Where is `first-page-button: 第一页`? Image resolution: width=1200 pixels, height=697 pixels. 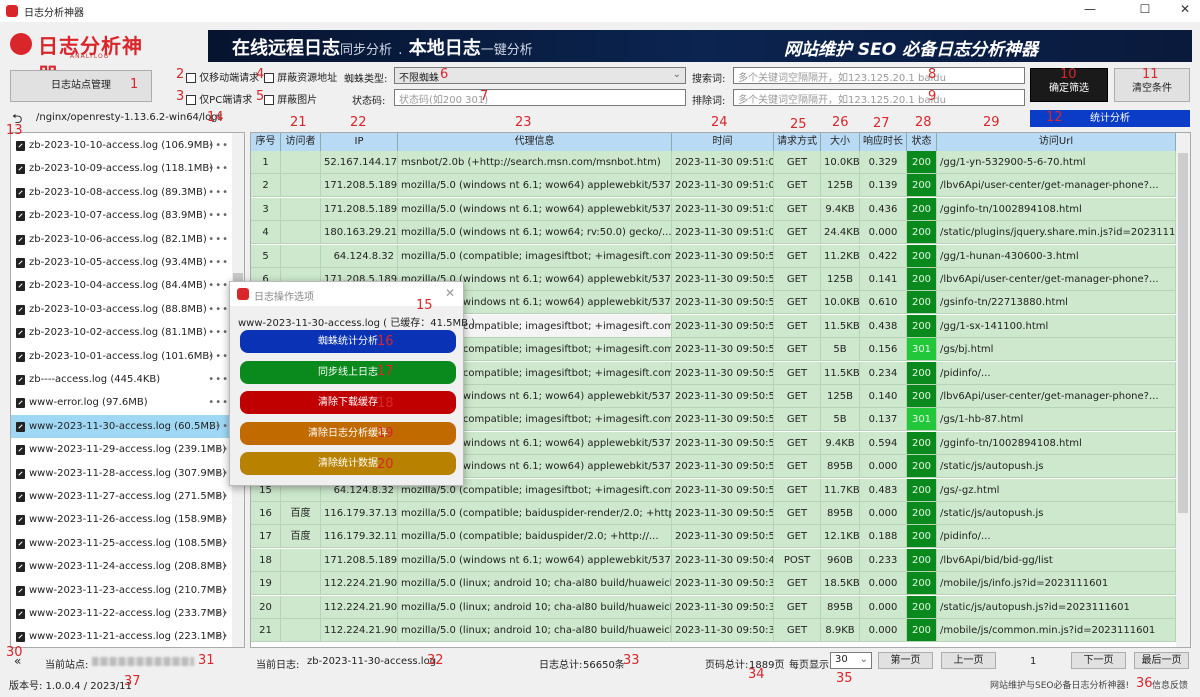
first-page-button: 第一页 is located at coordinates (905, 660).